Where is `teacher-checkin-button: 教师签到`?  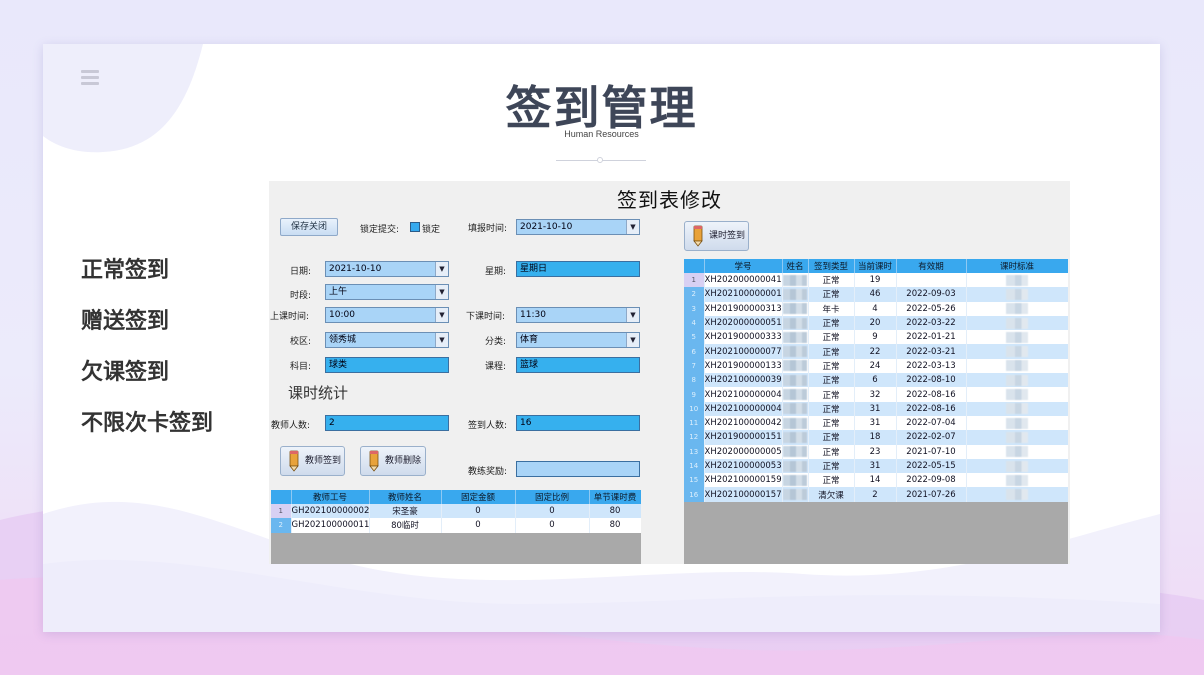 teacher-checkin-button: 教师签到 is located at coordinates (312, 461).